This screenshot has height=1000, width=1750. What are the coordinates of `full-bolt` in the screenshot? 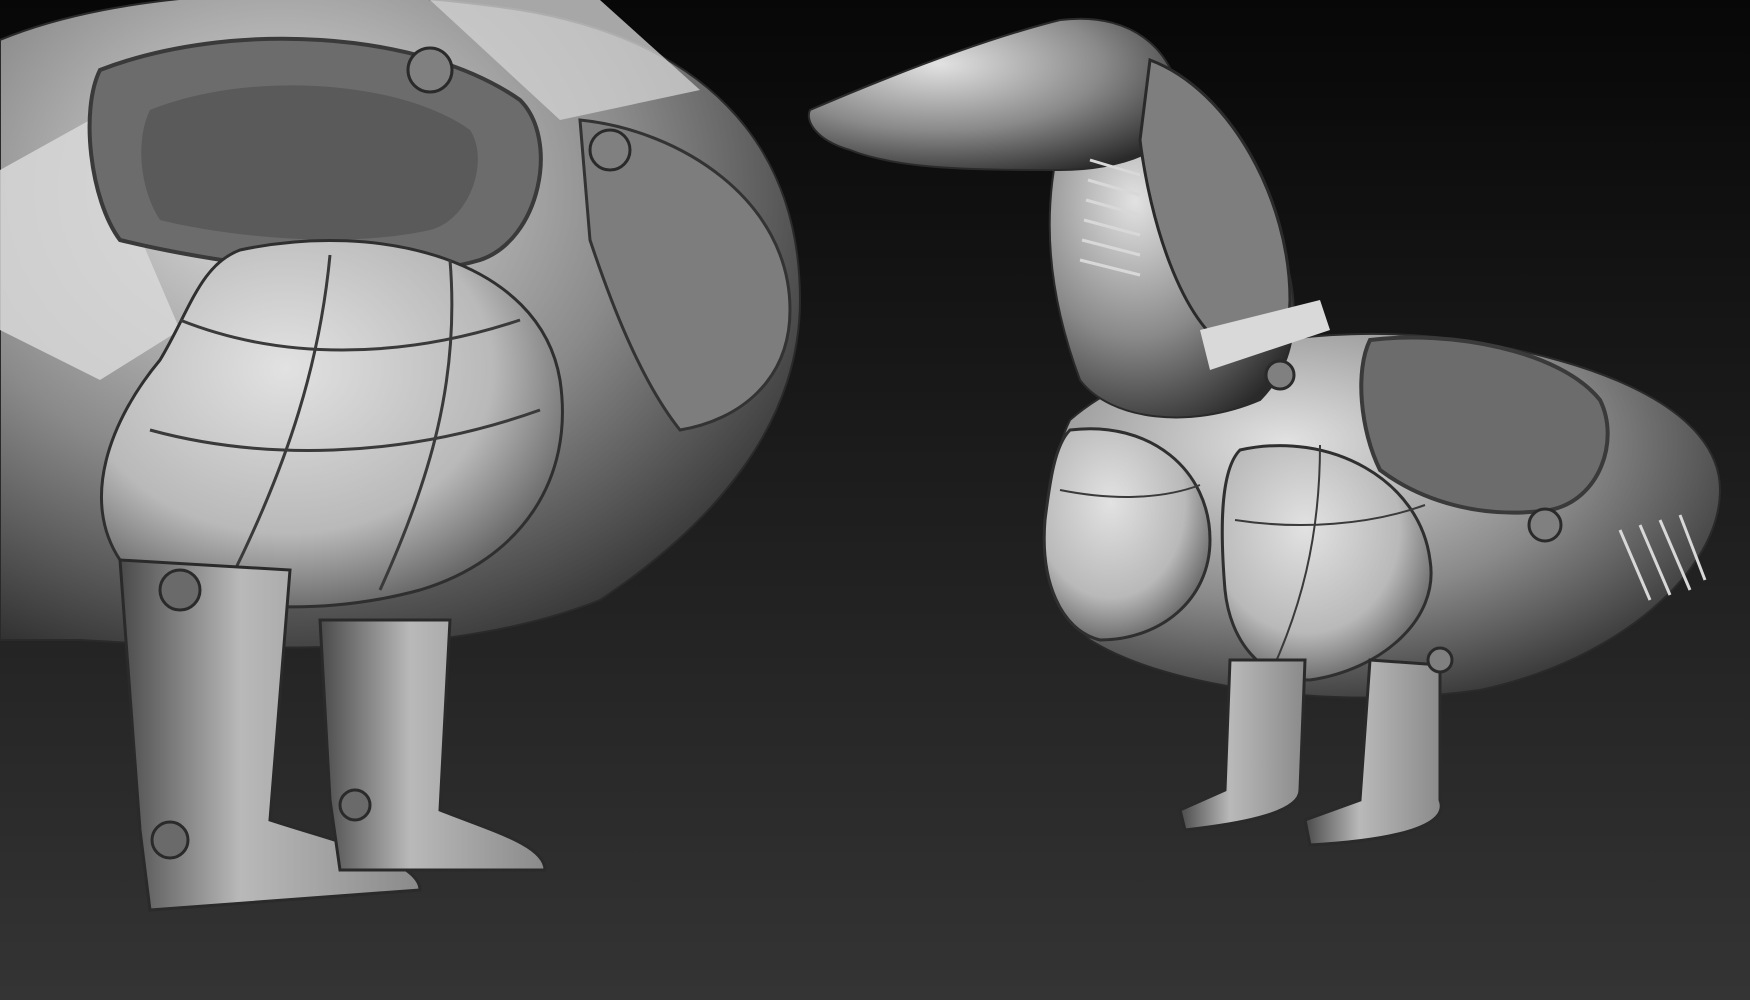 It's located at (1280, 375).